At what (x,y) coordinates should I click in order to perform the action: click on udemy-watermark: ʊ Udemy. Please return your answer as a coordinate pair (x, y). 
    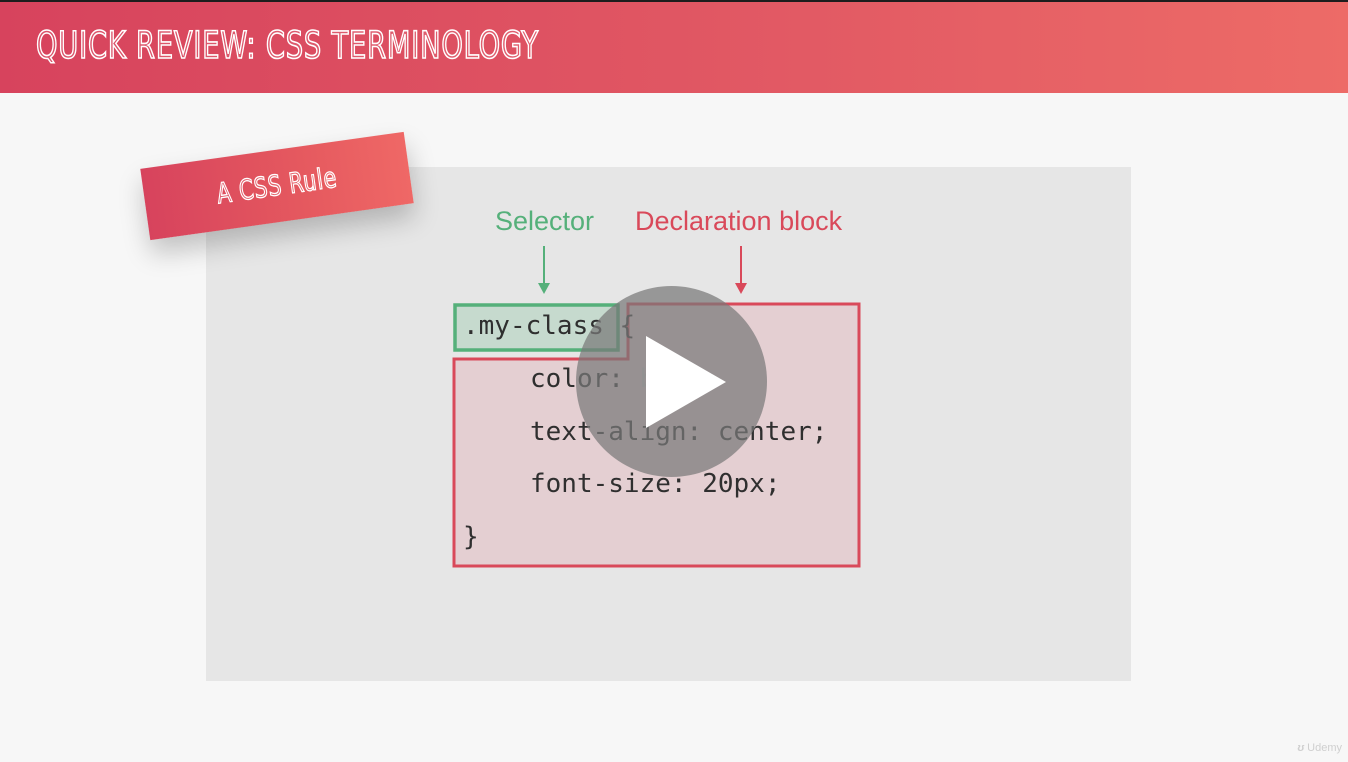
    Looking at the image, I should click on (1319, 748).